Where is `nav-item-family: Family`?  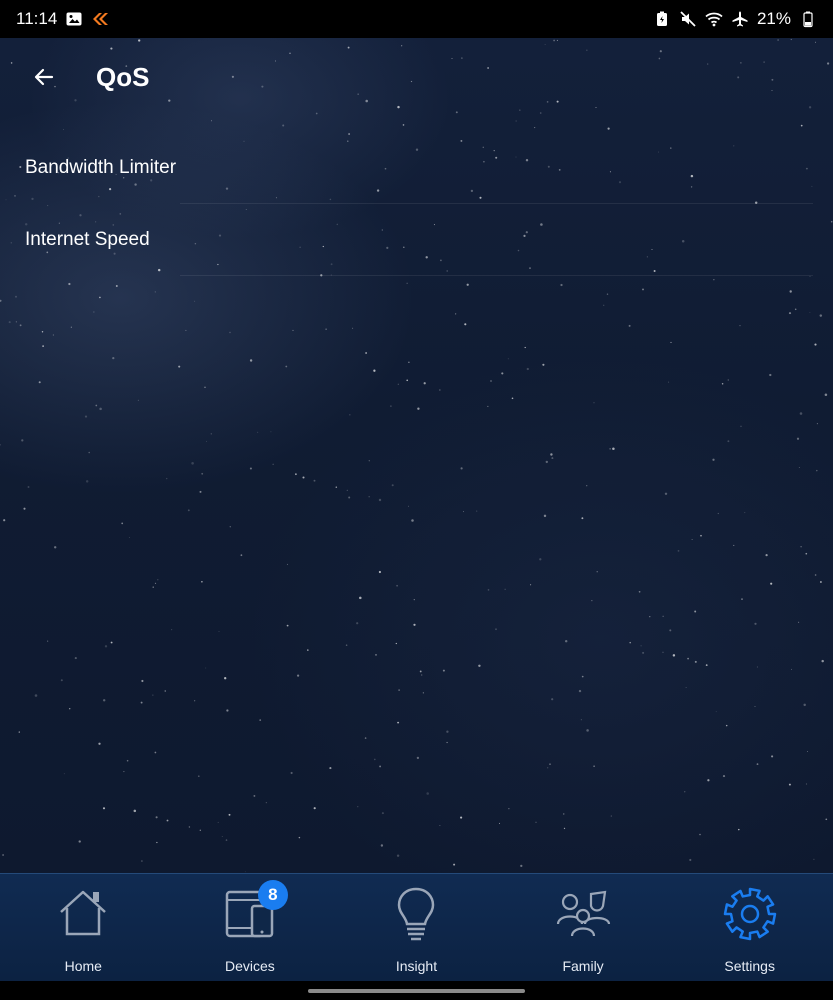
nav-item-family: Family is located at coordinates (583, 927).